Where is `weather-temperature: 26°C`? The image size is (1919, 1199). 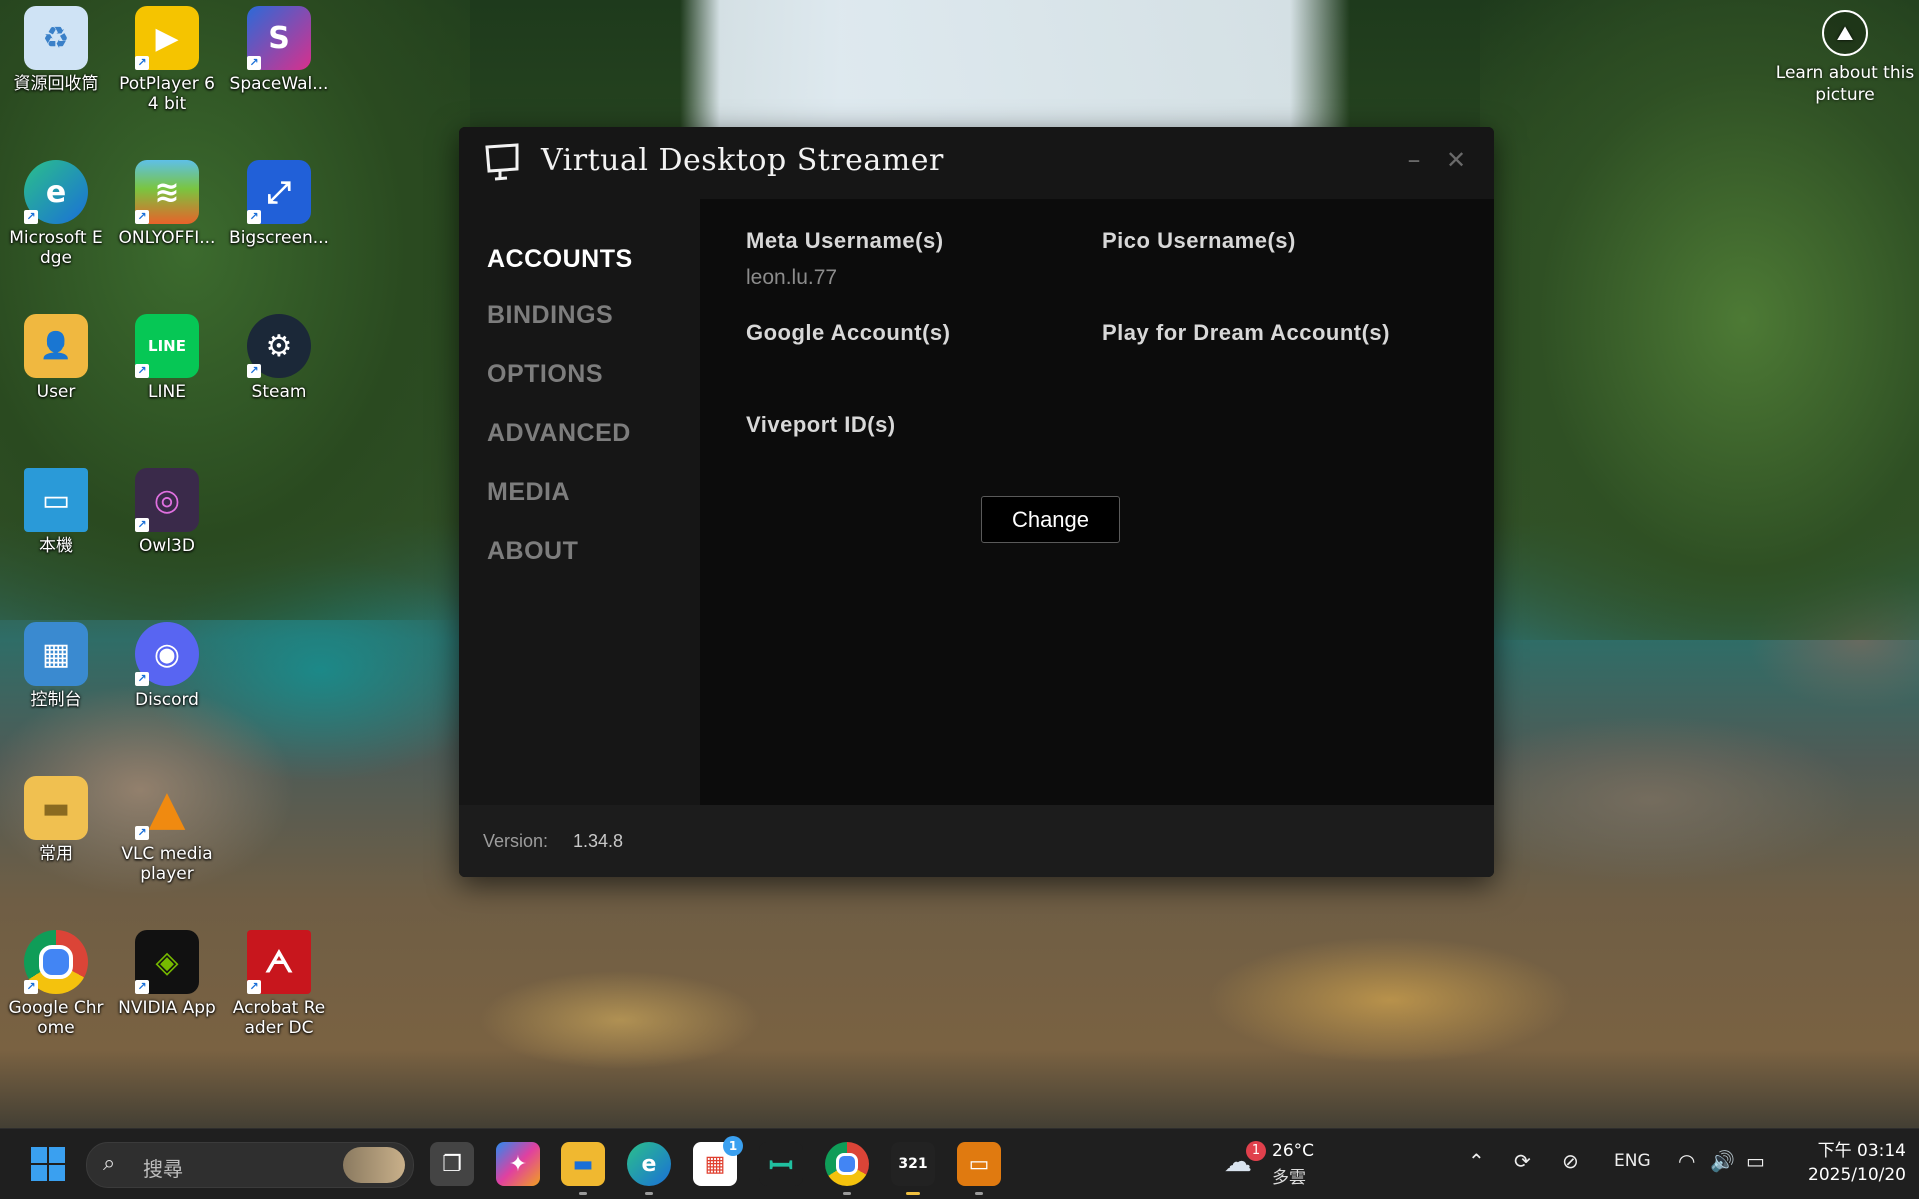
weather-temperature: 26°C is located at coordinates (1293, 1151).